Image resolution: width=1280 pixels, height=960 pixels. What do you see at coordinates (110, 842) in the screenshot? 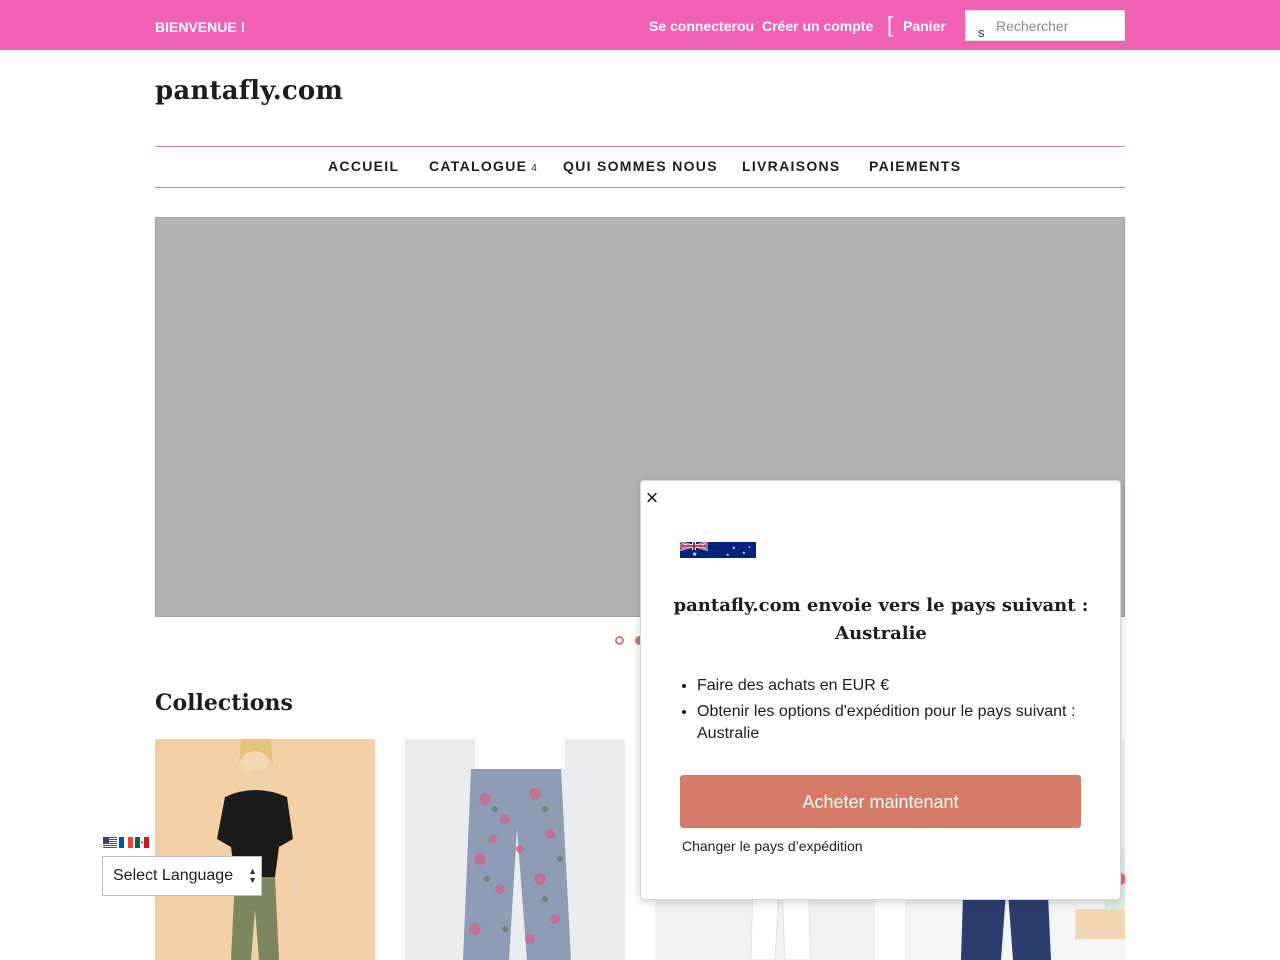
I see `us-flag-icon` at bounding box center [110, 842].